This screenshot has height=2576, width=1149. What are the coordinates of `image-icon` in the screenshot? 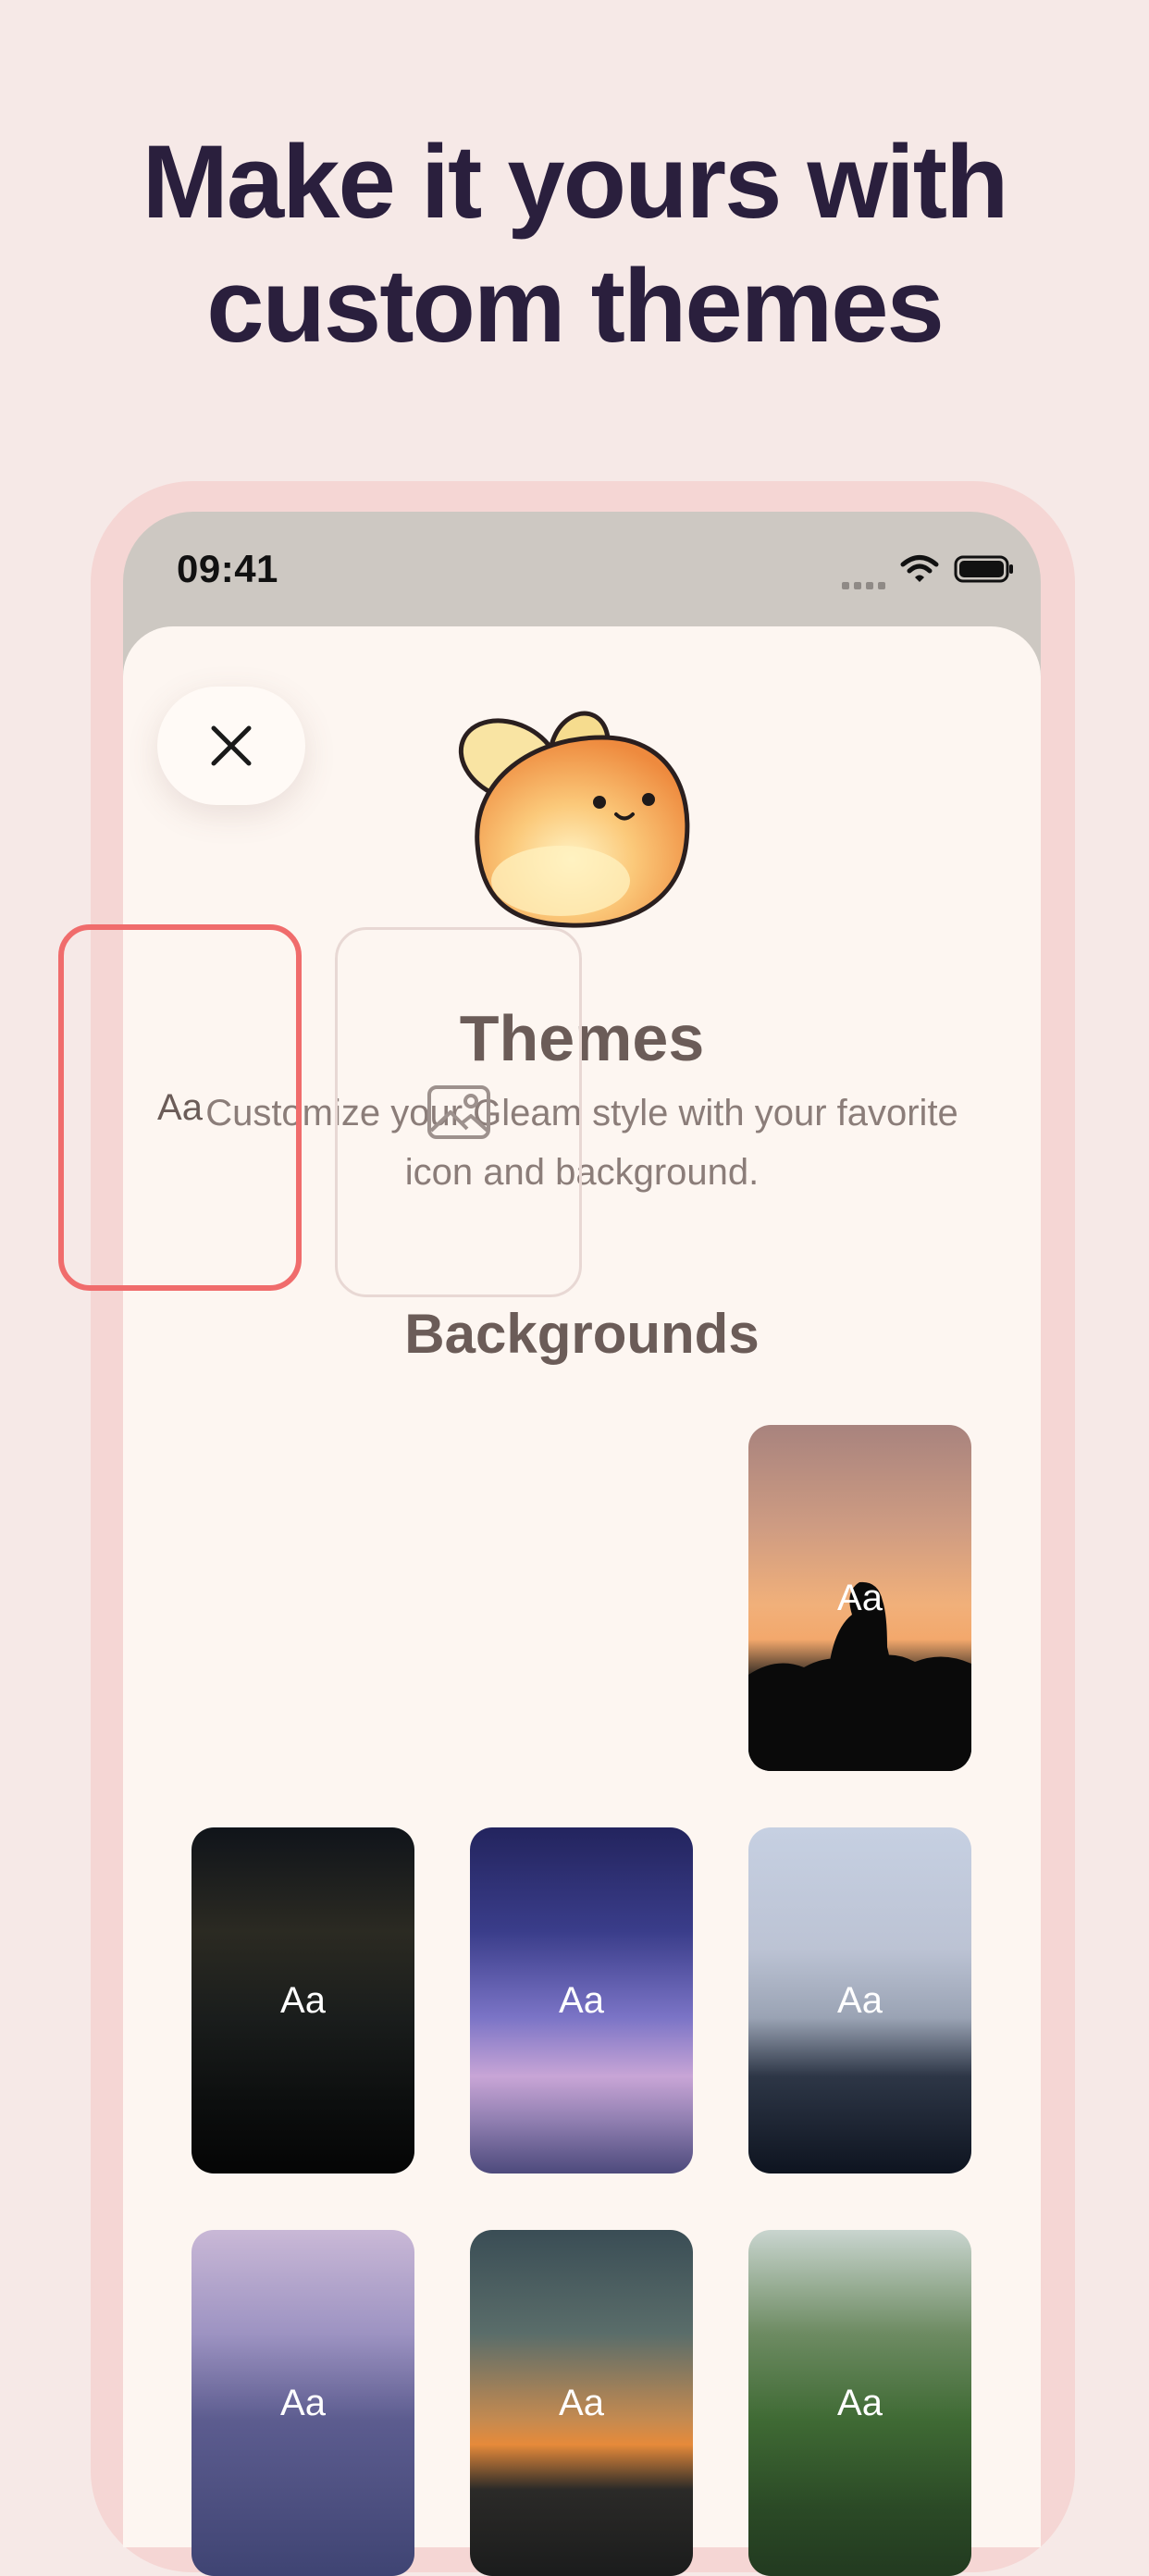 It's located at (458, 1112).